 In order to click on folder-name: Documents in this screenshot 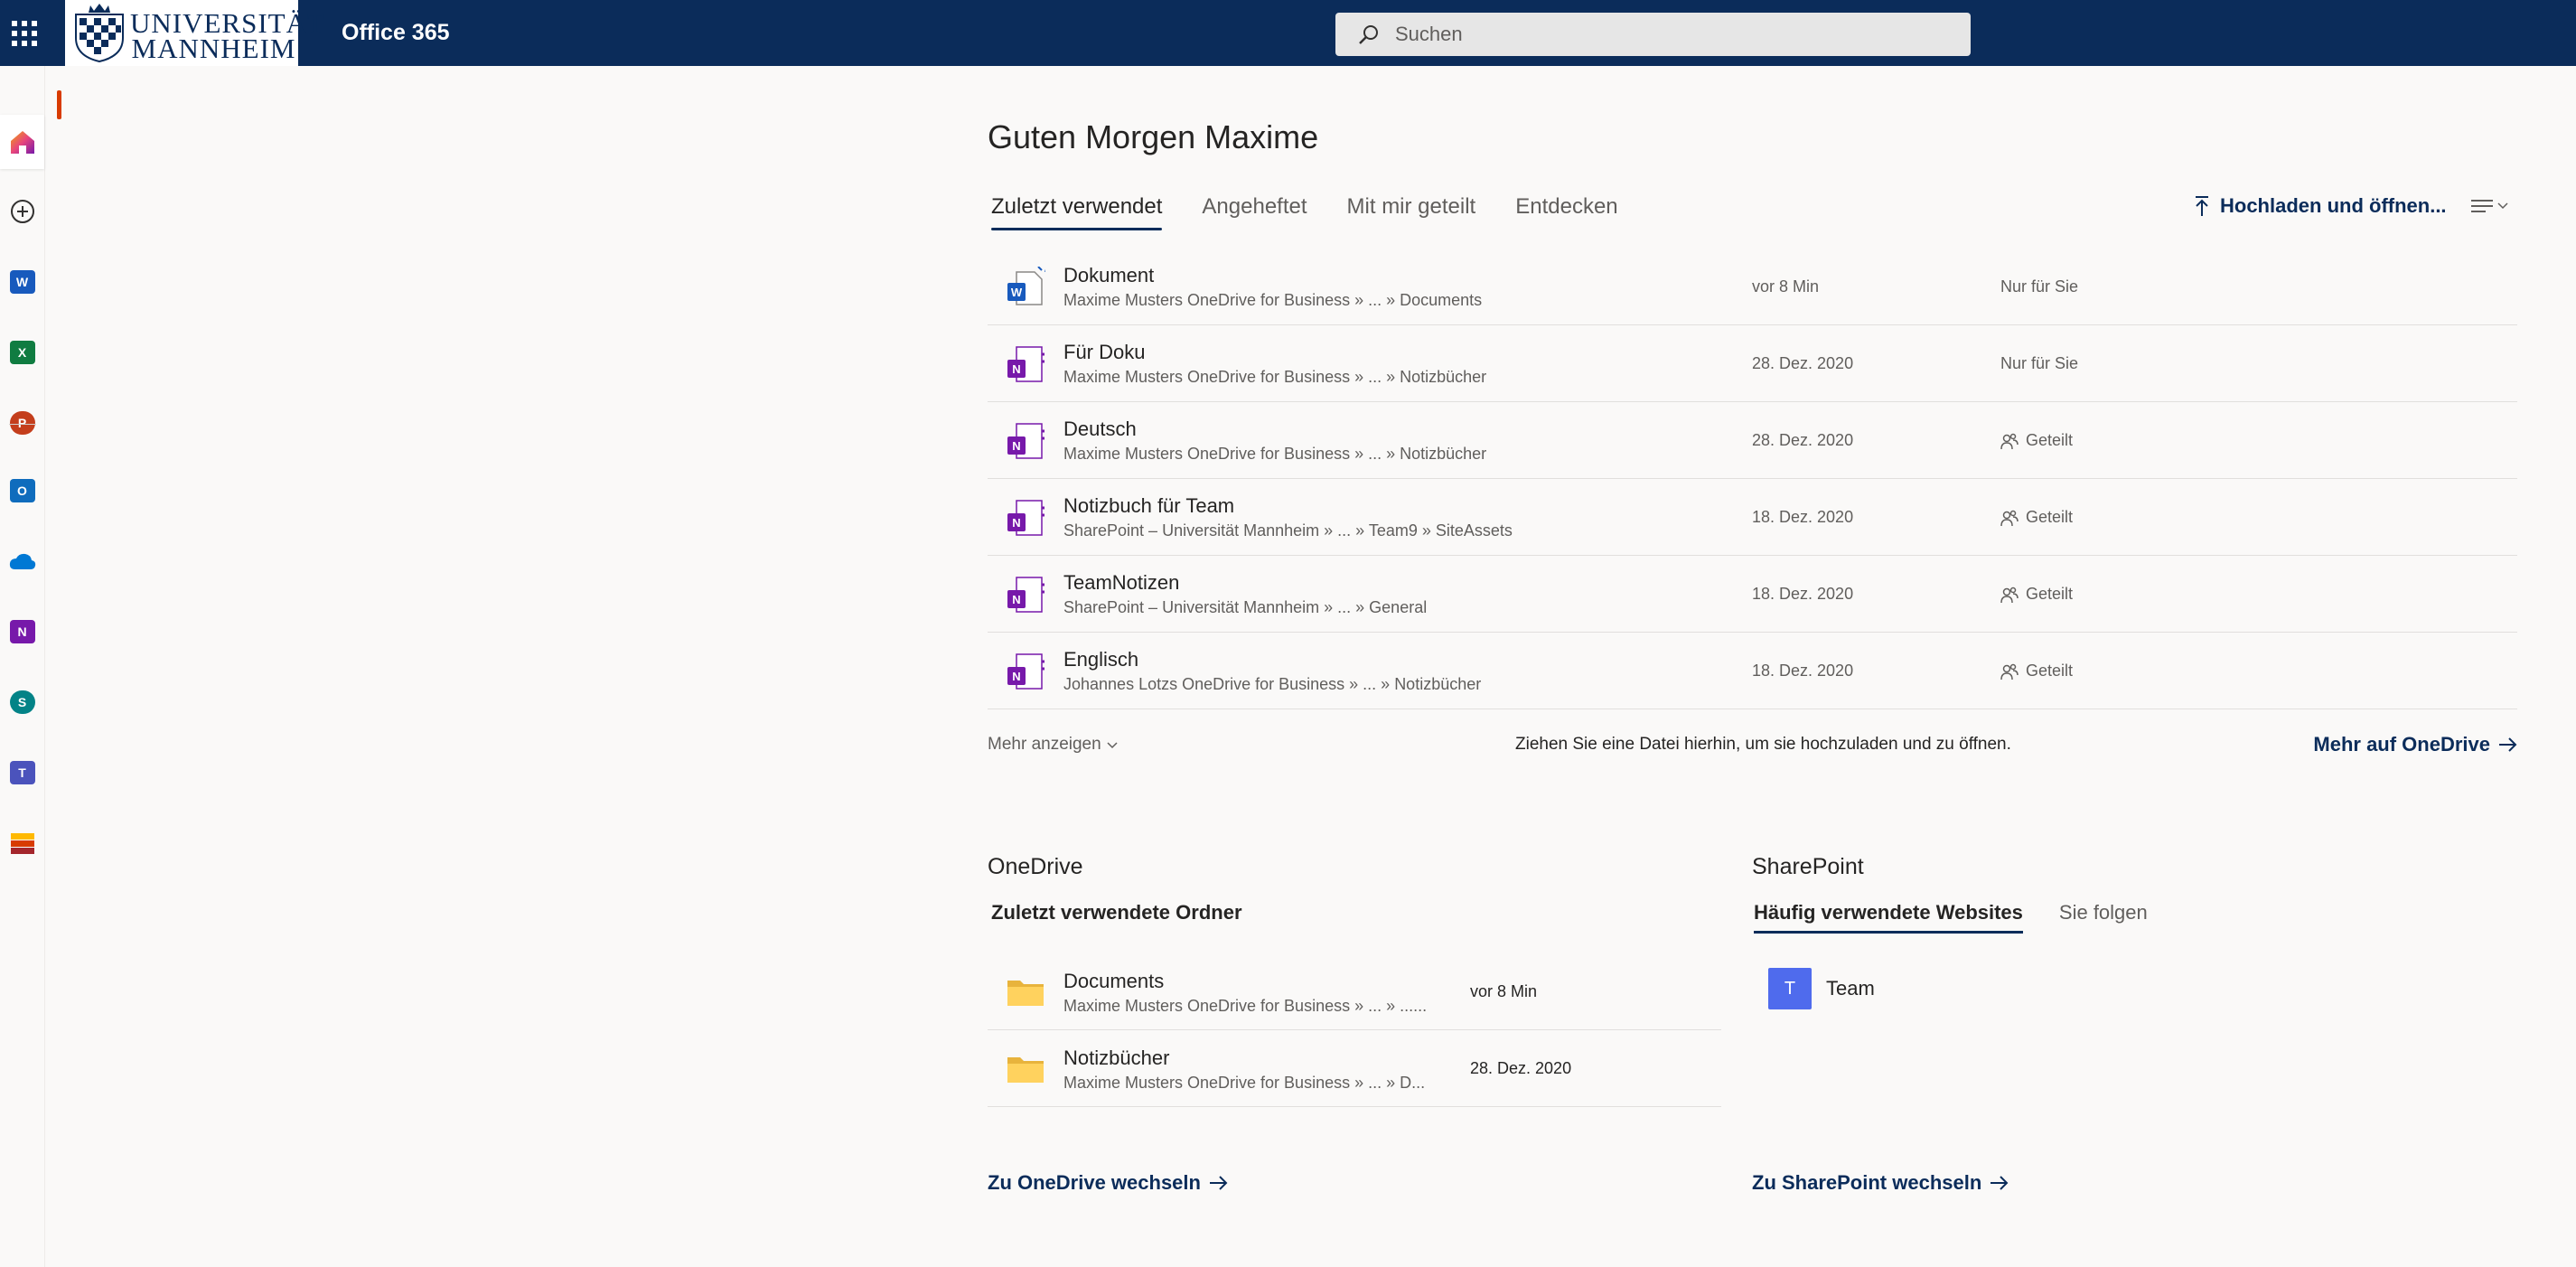, I will do `click(1113, 981)`.